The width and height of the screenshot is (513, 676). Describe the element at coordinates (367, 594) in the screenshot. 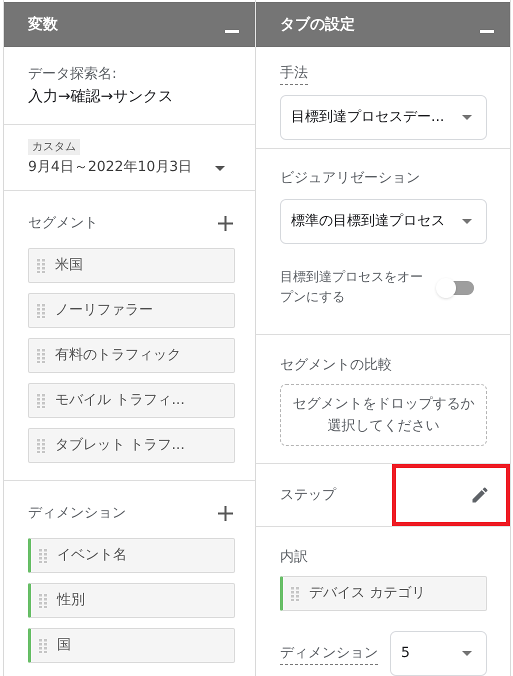

I see `chip-label: デバイス カテゴリ` at that location.